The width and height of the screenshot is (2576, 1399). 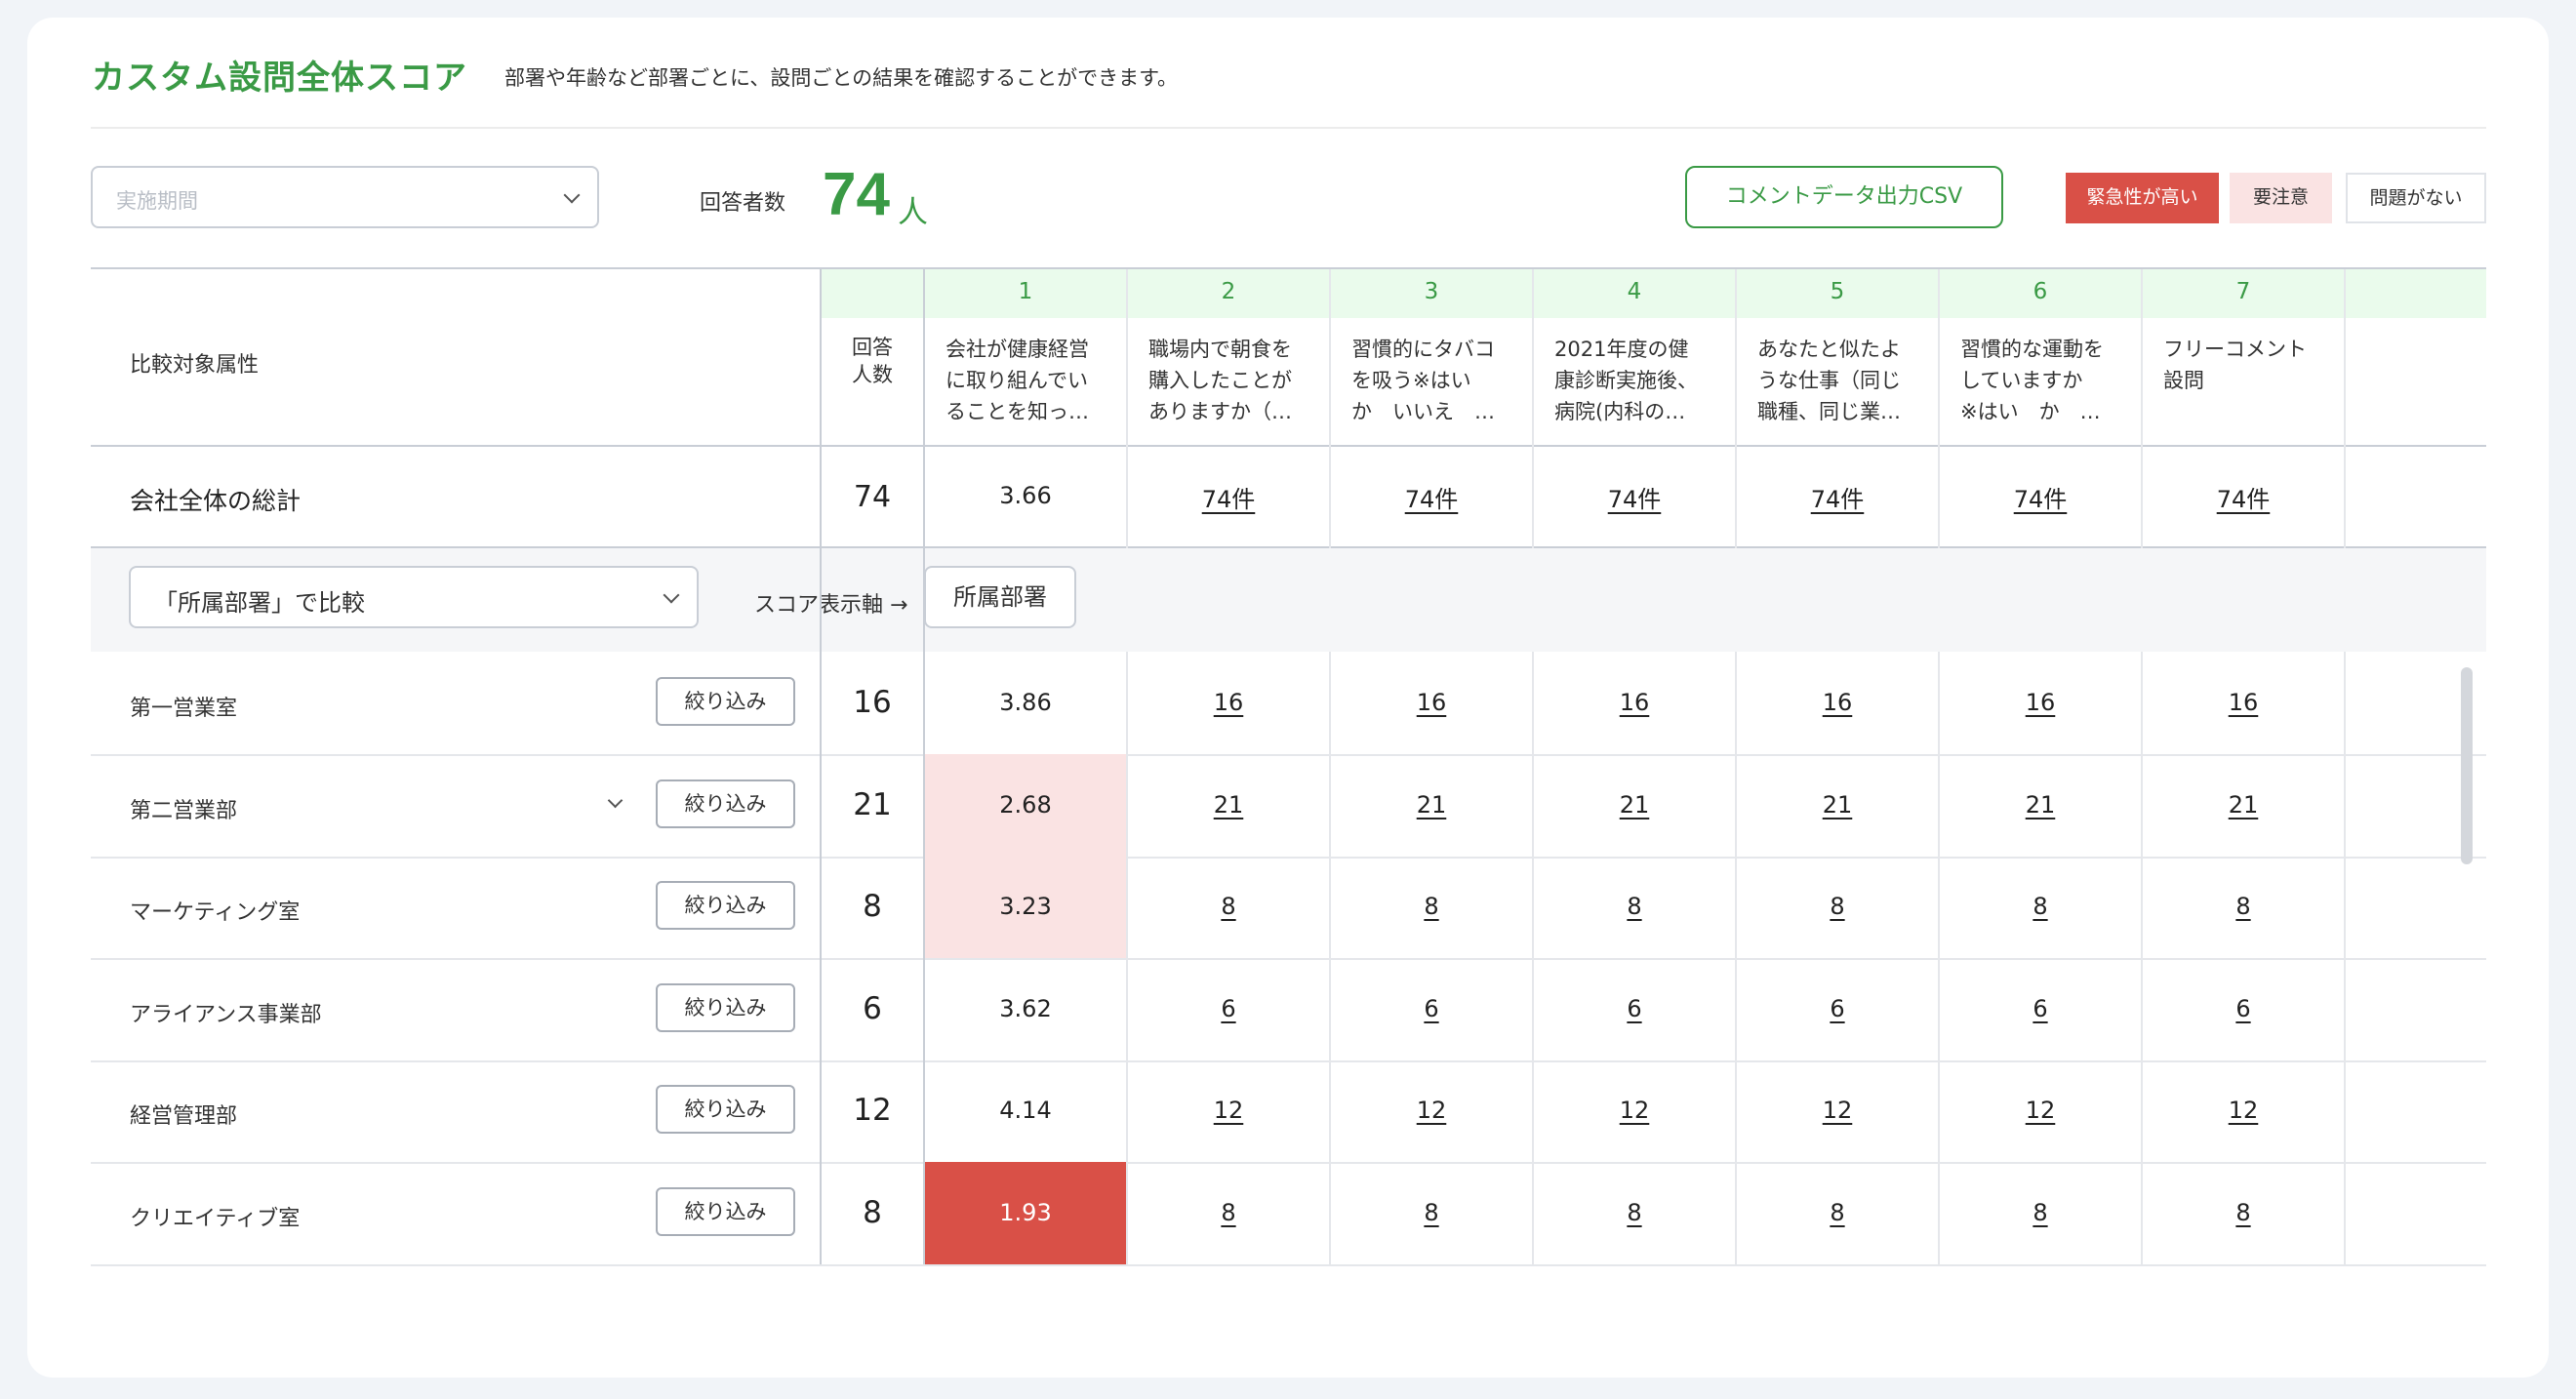 What do you see at coordinates (2281, 198) in the screenshot?
I see `legend-warn: 要注意` at bounding box center [2281, 198].